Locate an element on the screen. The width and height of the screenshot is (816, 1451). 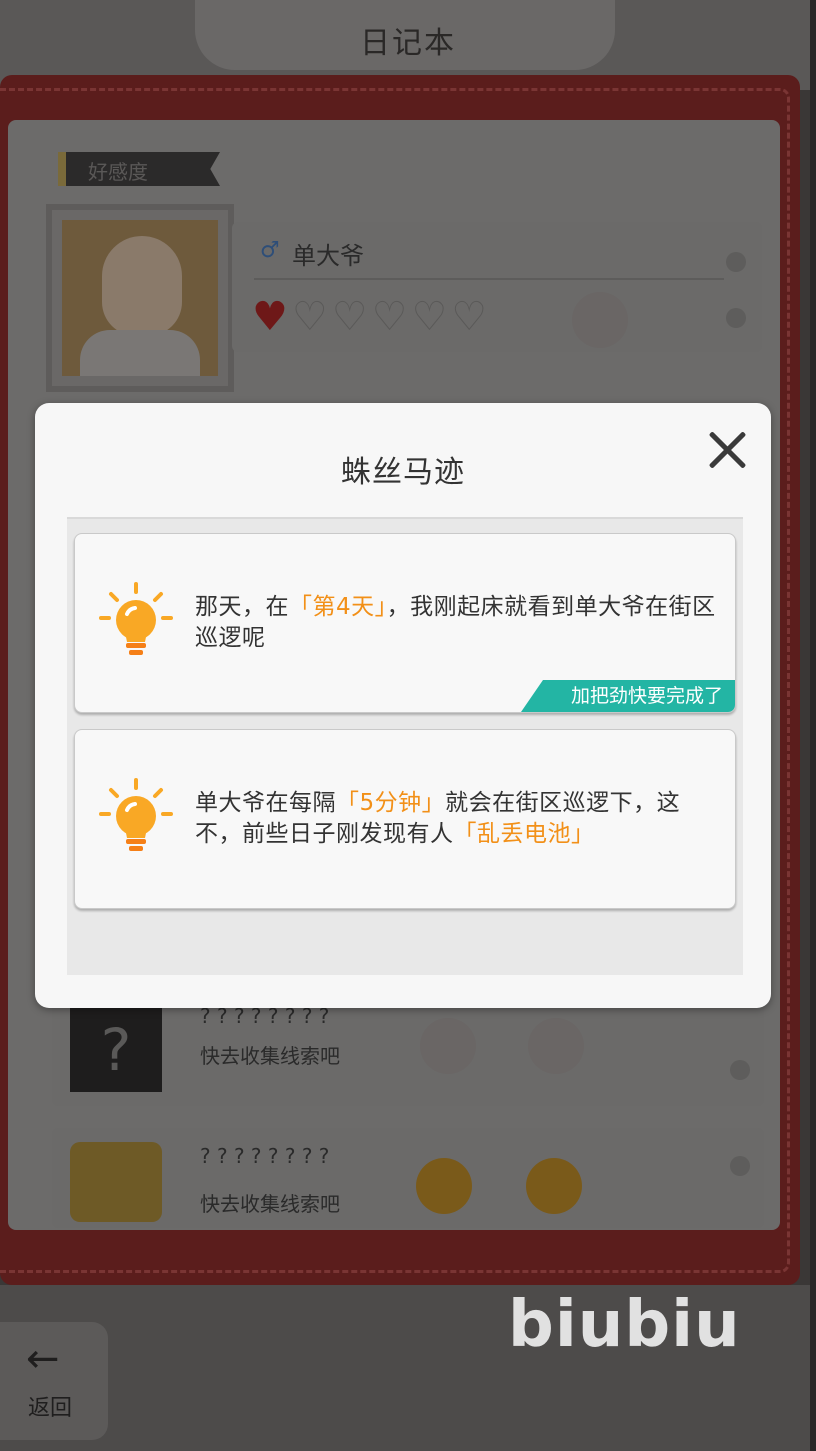
portrait-body is located at coordinates (140, 353).